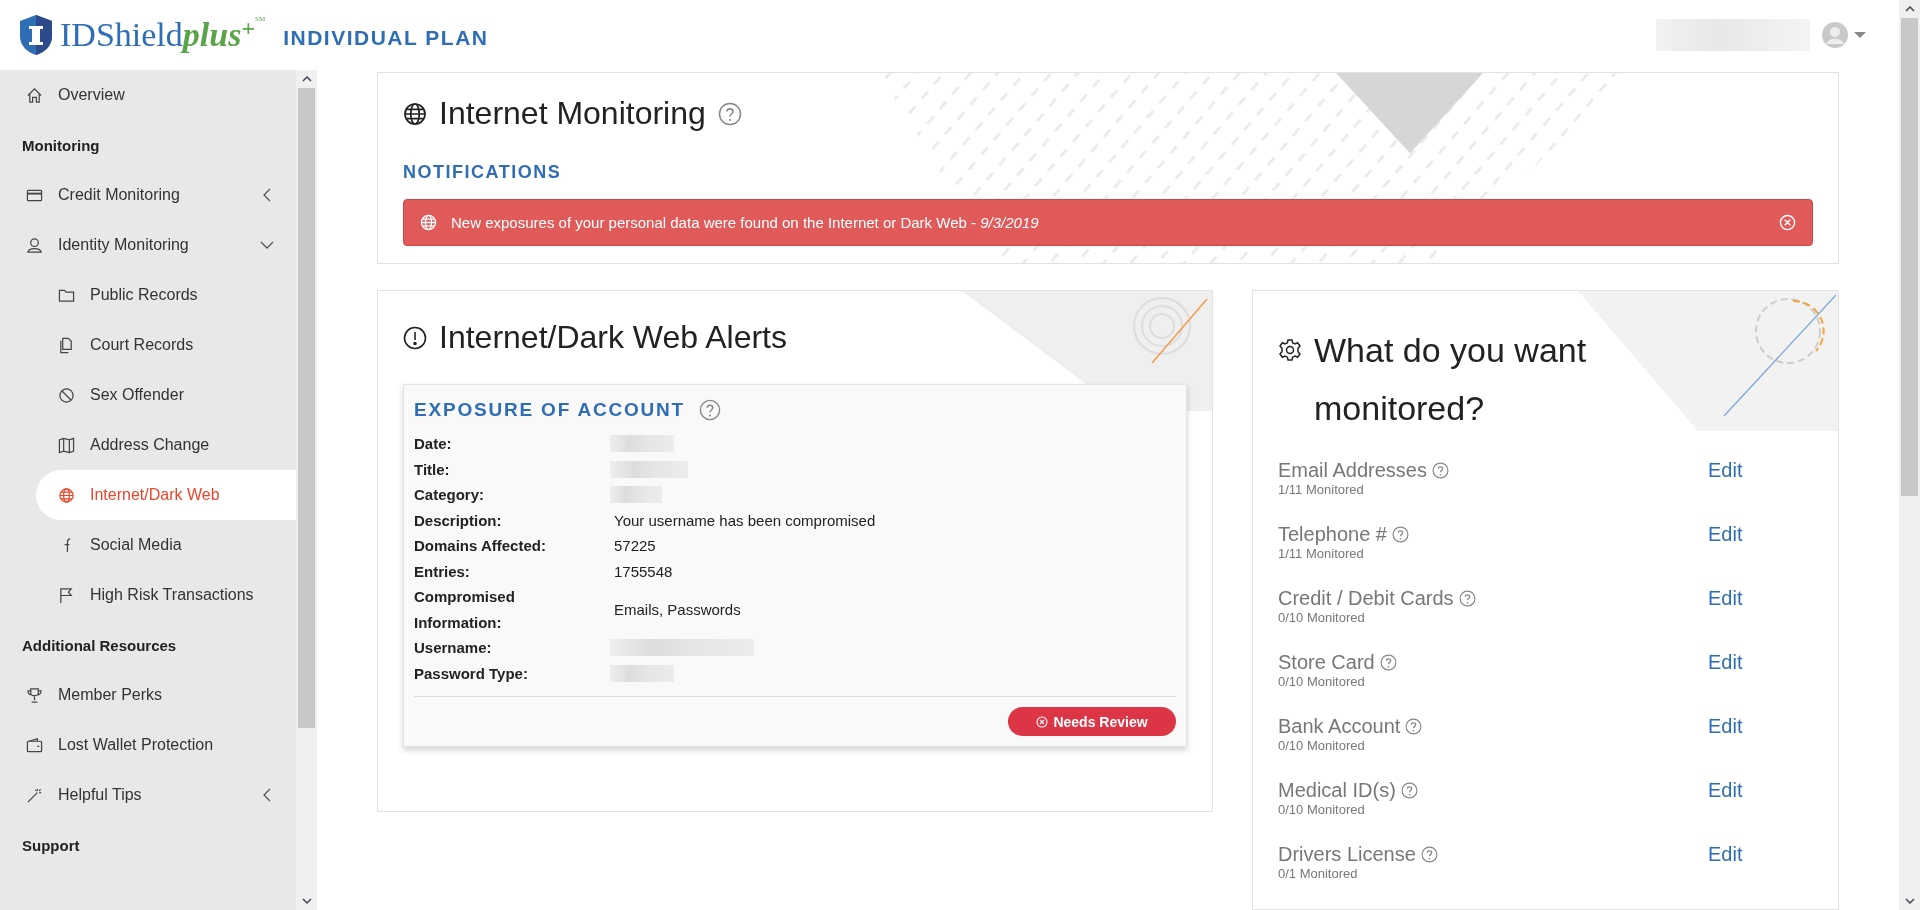 The image size is (1920, 910). What do you see at coordinates (386, 38) in the screenshot?
I see `plan-name: INDIVIDUAL PLAN` at bounding box center [386, 38].